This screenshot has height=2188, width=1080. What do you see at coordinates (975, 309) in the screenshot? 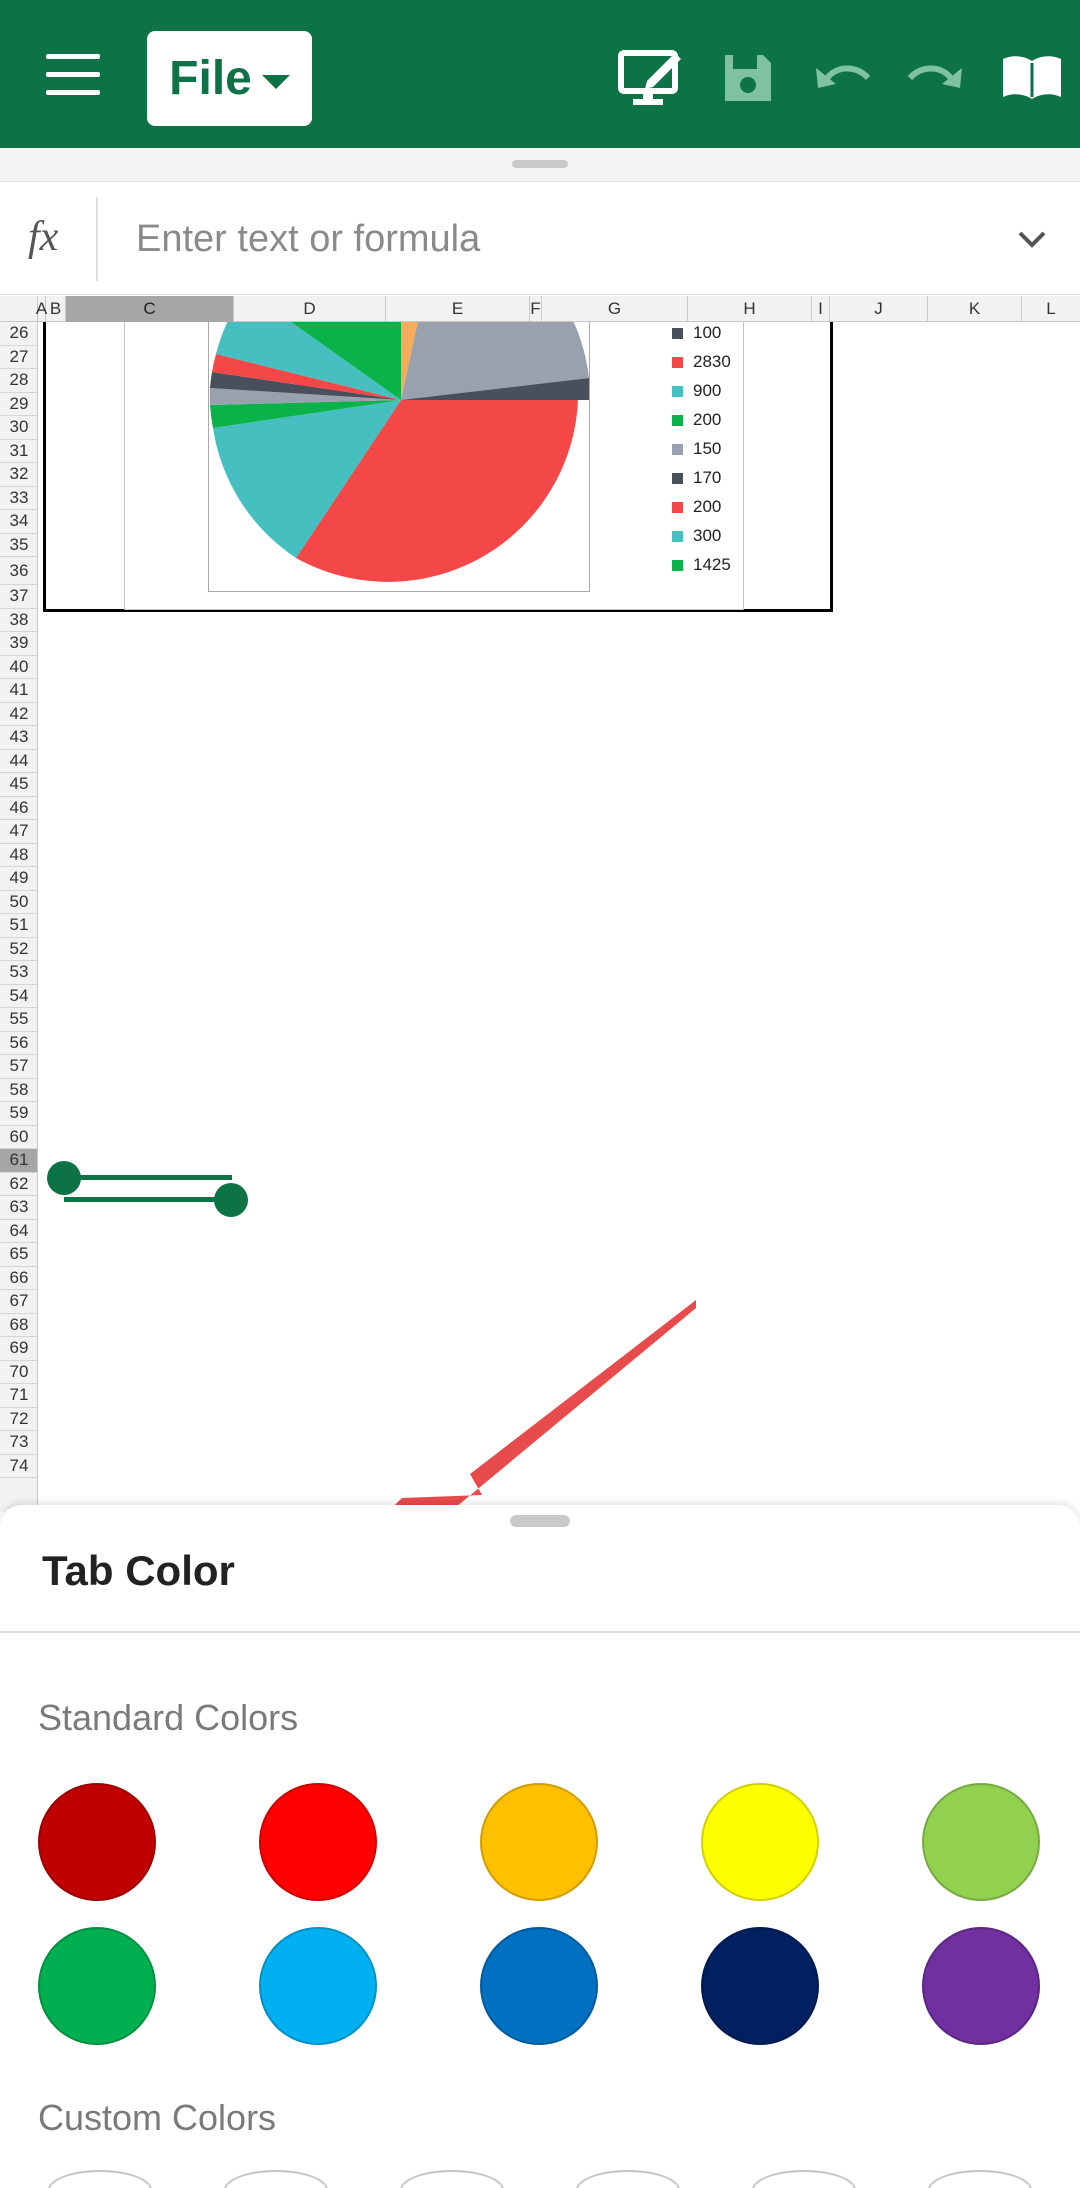
I see `column-header-k: K` at bounding box center [975, 309].